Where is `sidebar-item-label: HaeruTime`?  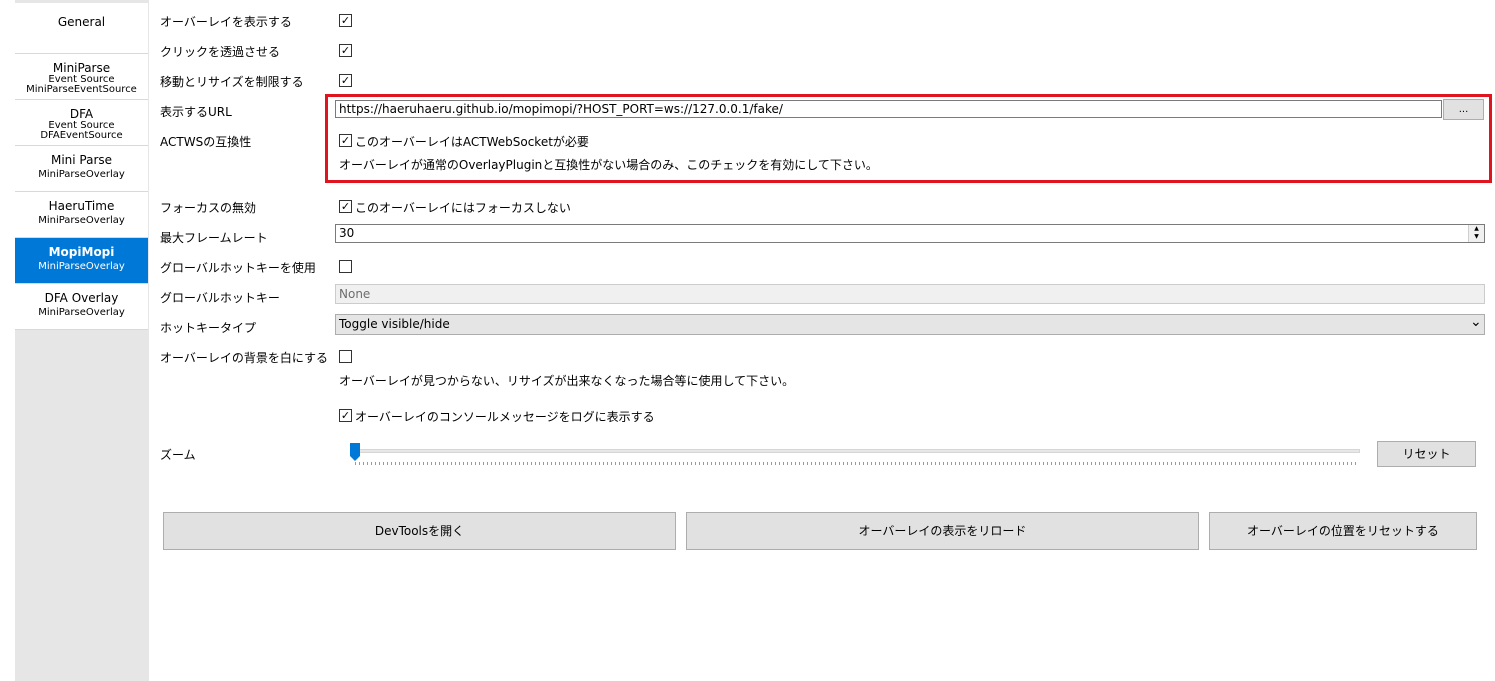
sidebar-item-label: HaeruTime is located at coordinates (81, 206).